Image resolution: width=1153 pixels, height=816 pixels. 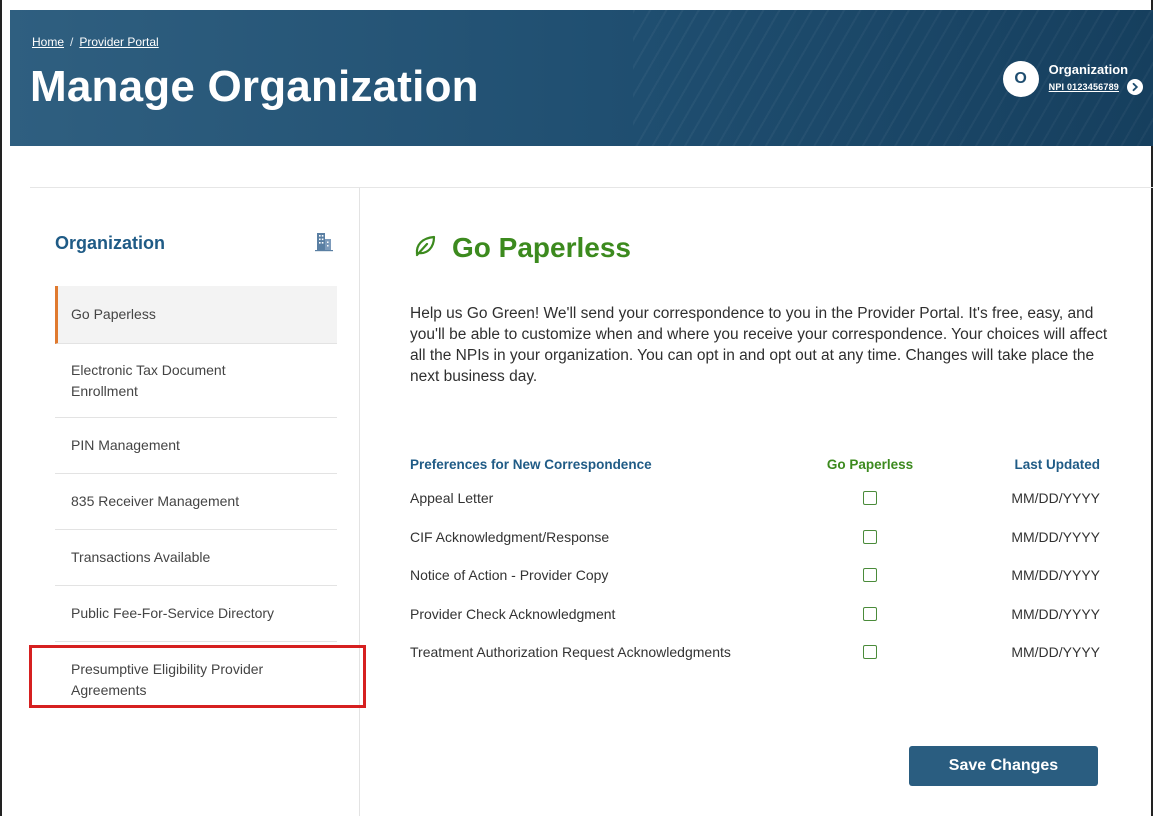 I want to click on sidebar-item-label: Public Fee-For-Service Directory, so click(x=173, y=613).